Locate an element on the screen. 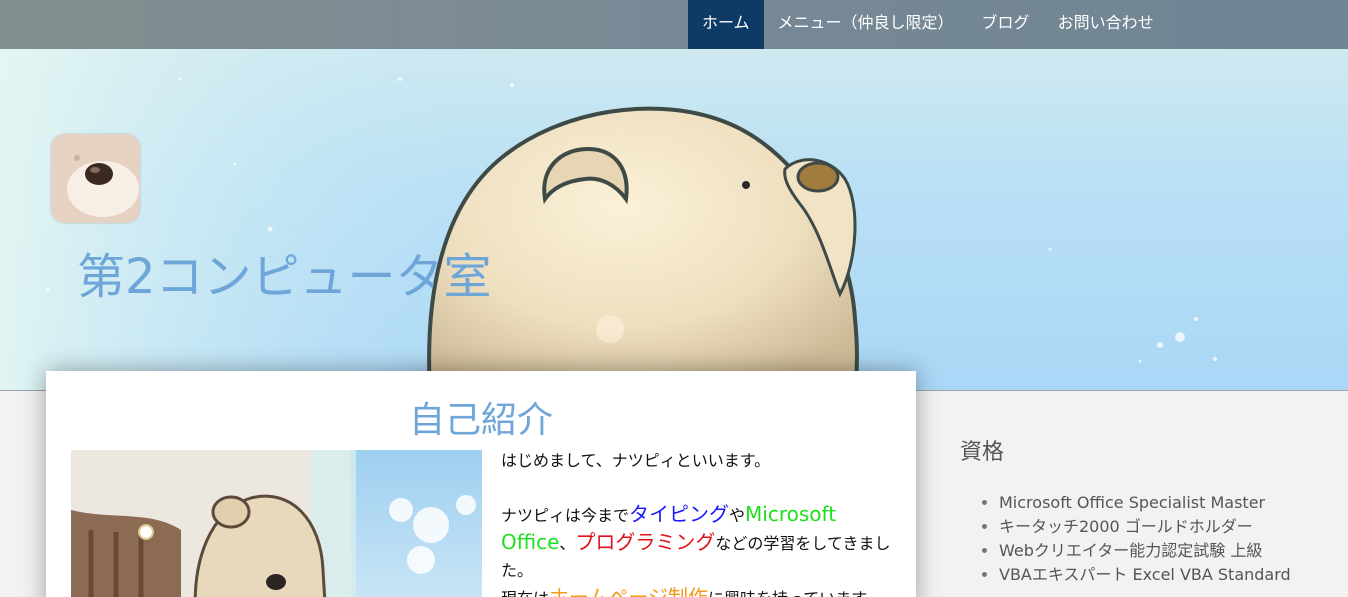 Image resolution: width=1348 pixels, height=597 pixels. qualifications-title: 資格 is located at coordinates (982, 452).